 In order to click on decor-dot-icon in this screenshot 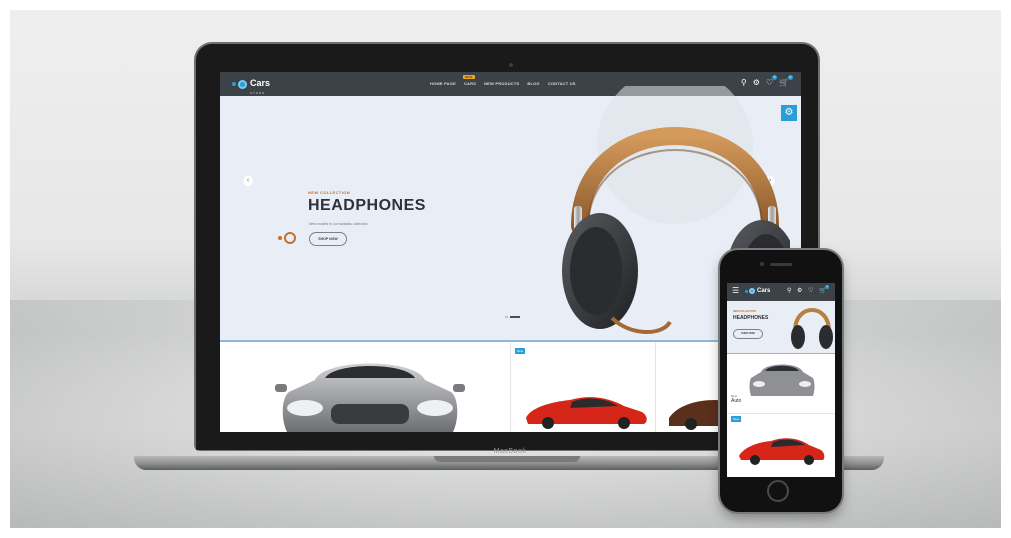, I will do `click(280, 238)`.